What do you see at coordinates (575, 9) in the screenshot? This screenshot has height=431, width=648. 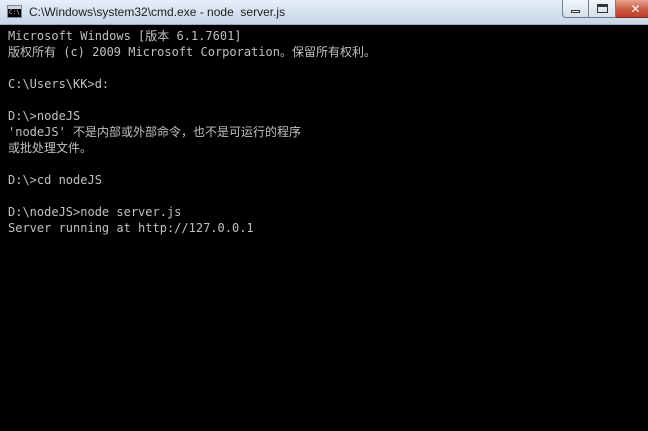 I see `minimize-button` at bounding box center [575, 9].